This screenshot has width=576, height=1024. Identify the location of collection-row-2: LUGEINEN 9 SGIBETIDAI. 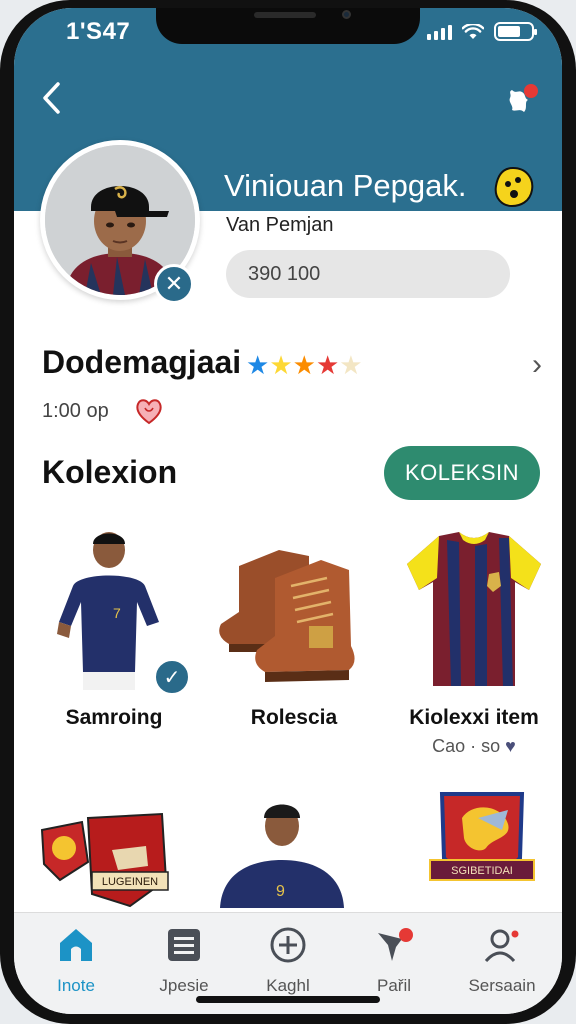
(288, 854).